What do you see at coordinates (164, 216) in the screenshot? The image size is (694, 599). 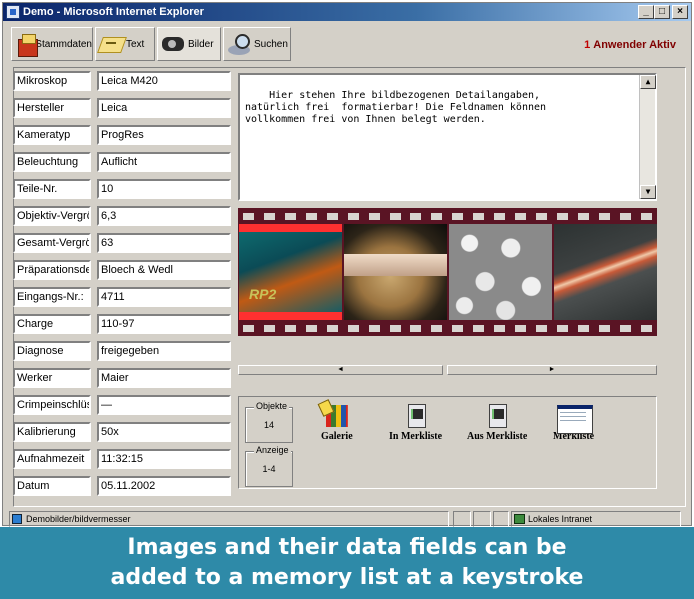 I see `field-value: 6,3` at bounding box center [164, 216].